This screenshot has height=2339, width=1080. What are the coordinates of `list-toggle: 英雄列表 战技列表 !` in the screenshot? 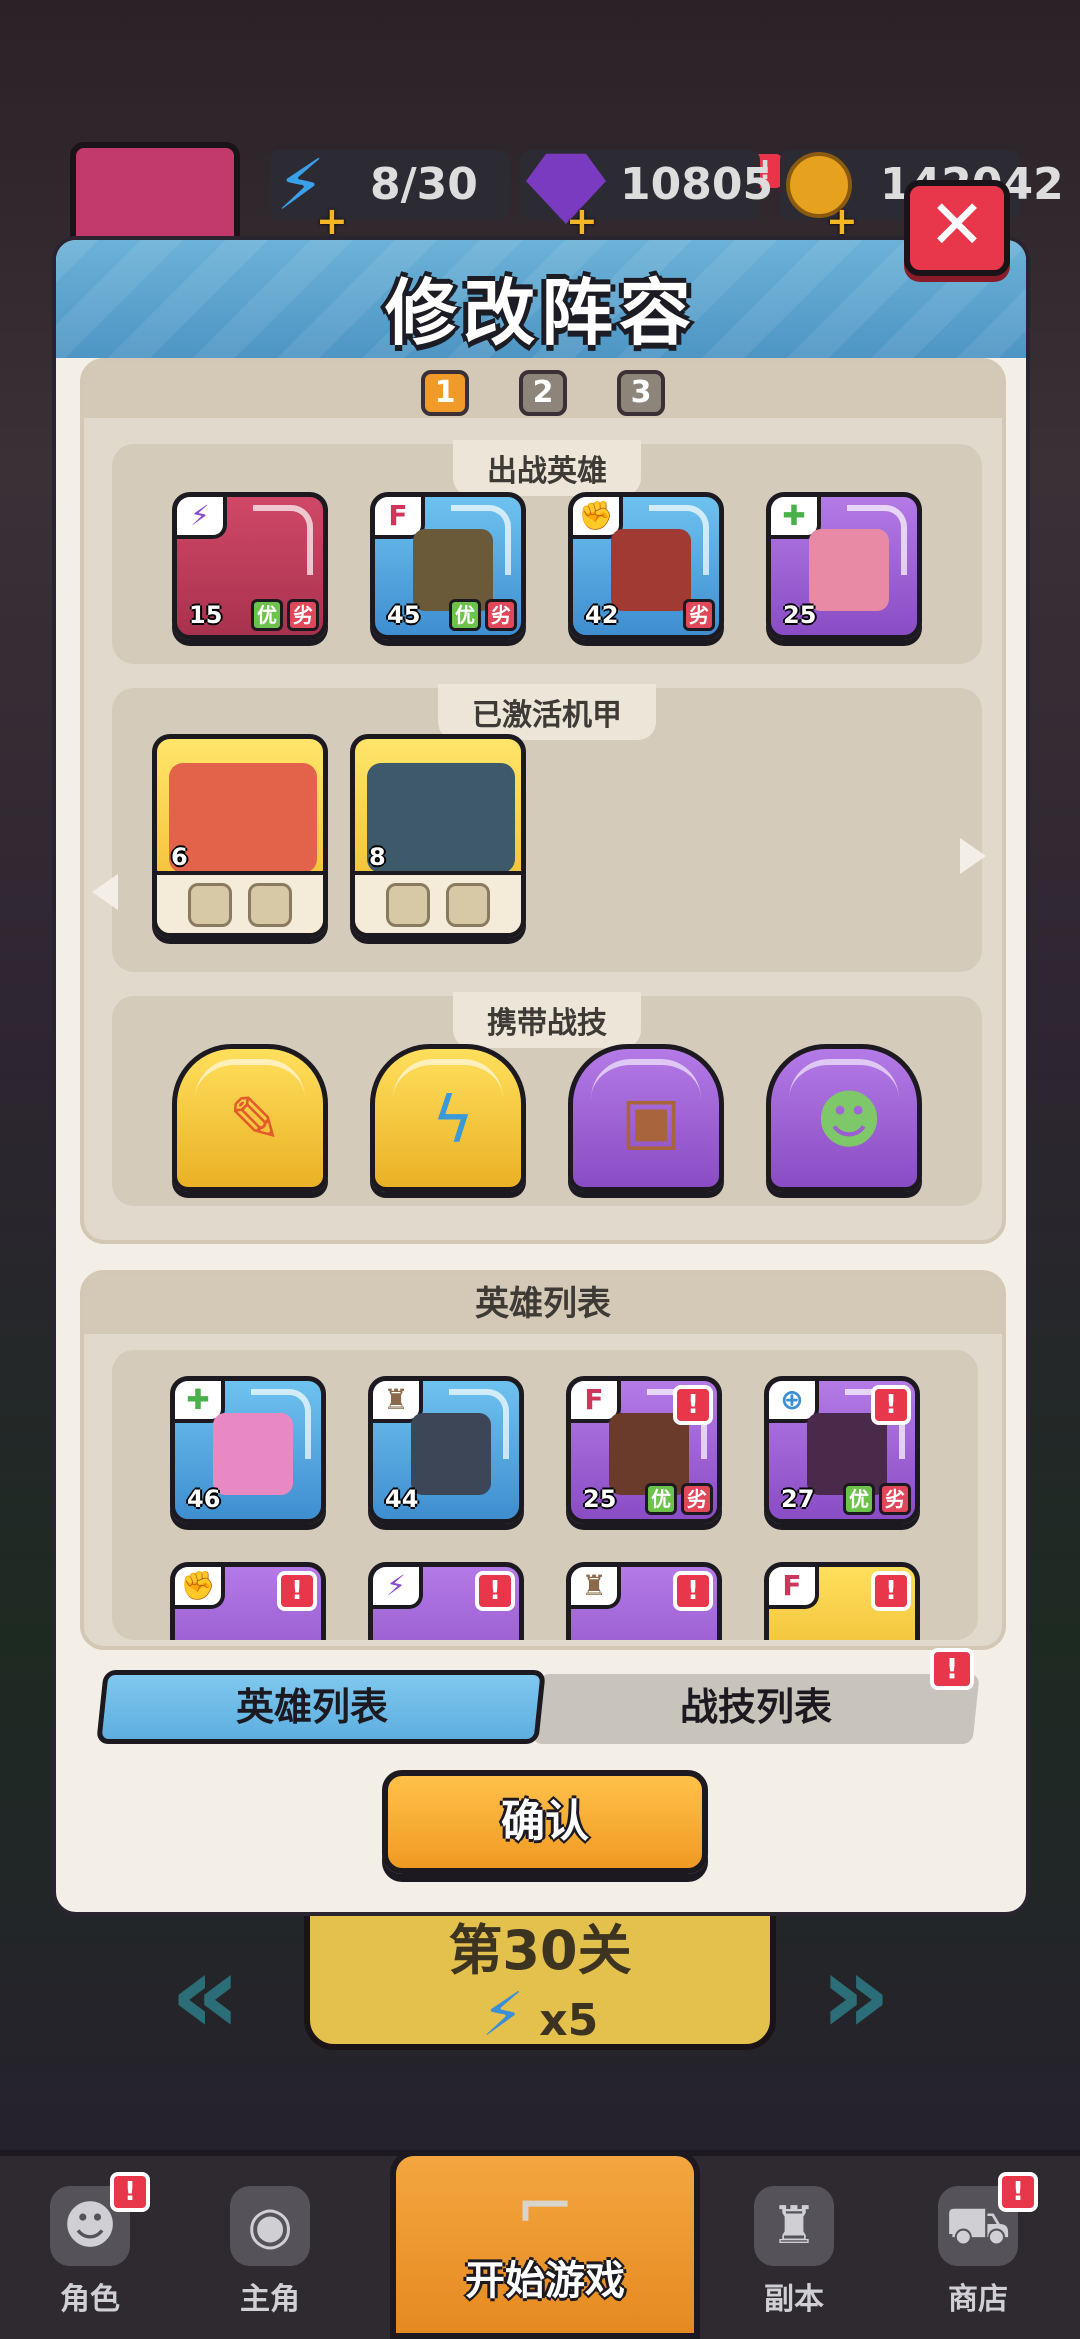 It's located at (538, 1696).